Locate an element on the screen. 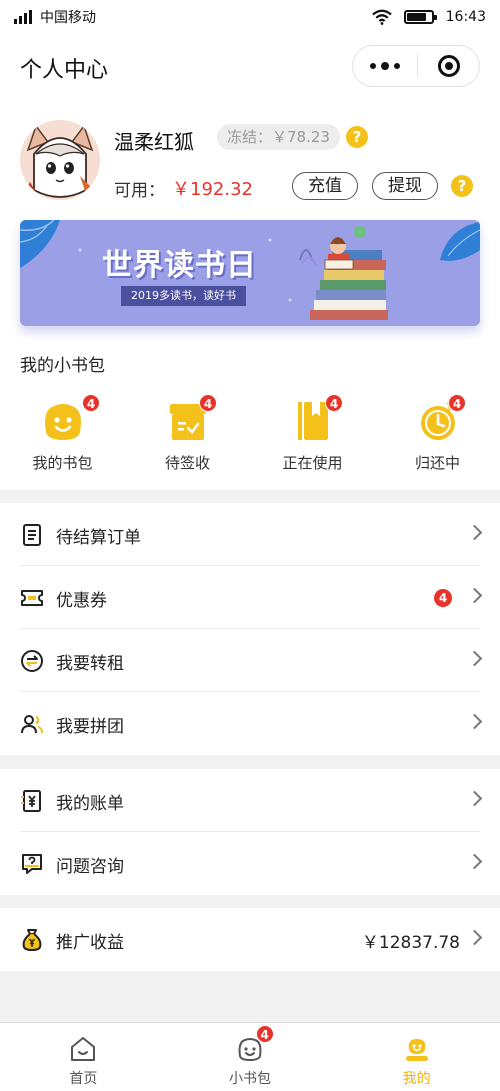  menu-item-label: 优惠券 is located at coordinates (81, 601).